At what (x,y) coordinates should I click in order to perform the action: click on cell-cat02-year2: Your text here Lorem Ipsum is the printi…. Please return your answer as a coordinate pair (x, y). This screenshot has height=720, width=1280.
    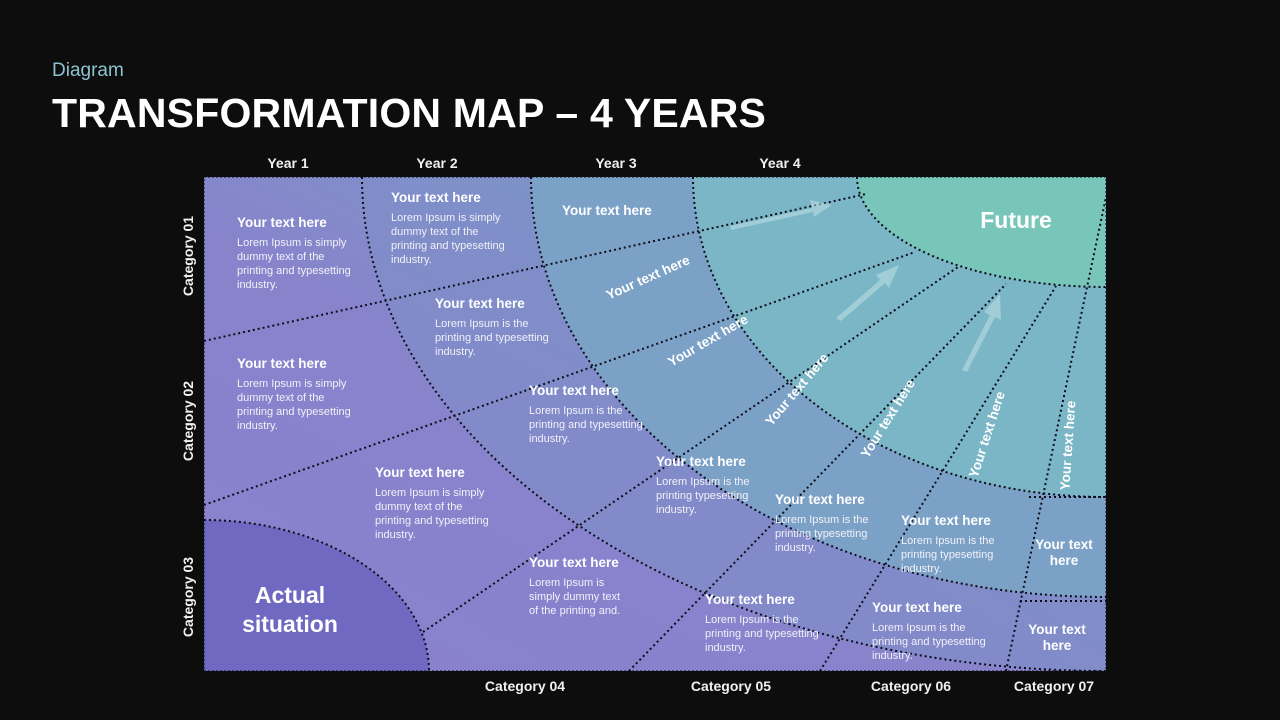
    Looking at the image, I should click on (492, 327).